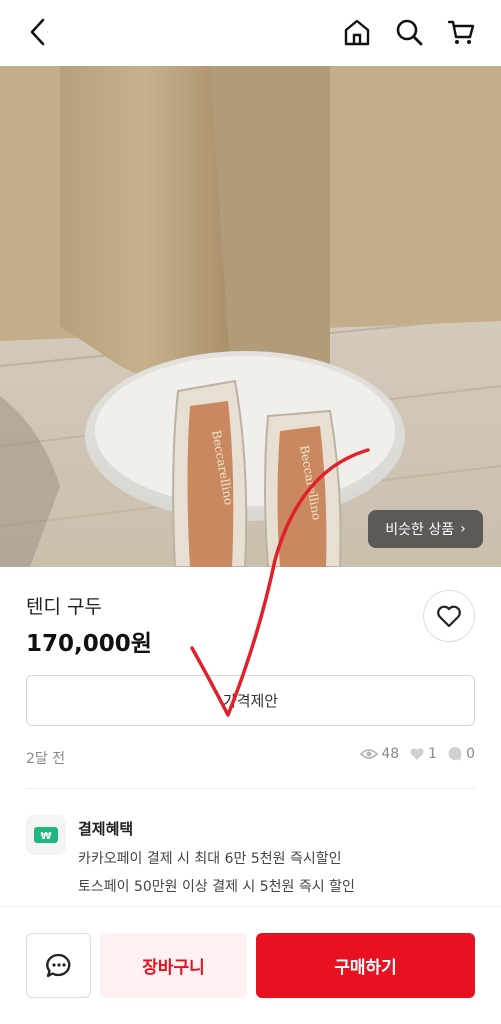  I want to click on likes-stat: 1, so click(423, 754).